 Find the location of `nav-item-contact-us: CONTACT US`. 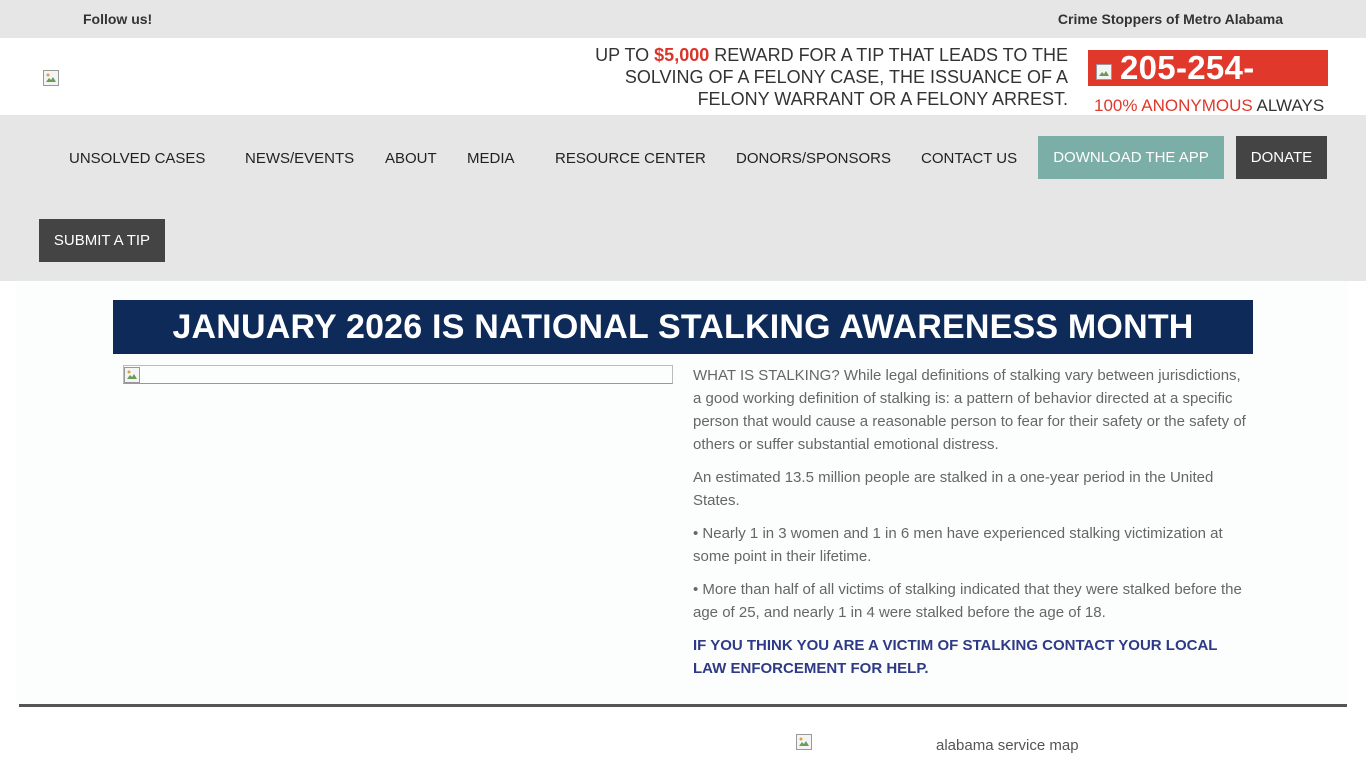

nav-item-contact-us: CONTACT US is located at coordinates (969, 158).